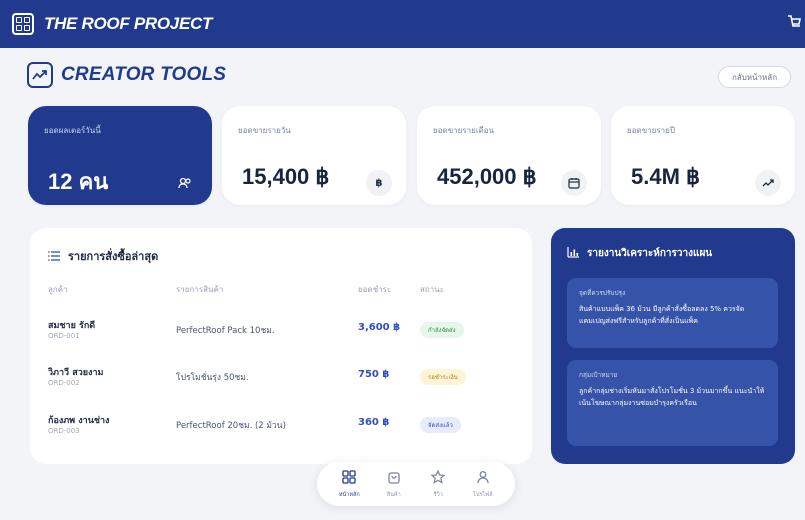 This screenshot has width=805, height=520. Describe the element at coordinates (651, 130) in the screenshot. I see `stat-label: ยอดขายรายปี` at that location.